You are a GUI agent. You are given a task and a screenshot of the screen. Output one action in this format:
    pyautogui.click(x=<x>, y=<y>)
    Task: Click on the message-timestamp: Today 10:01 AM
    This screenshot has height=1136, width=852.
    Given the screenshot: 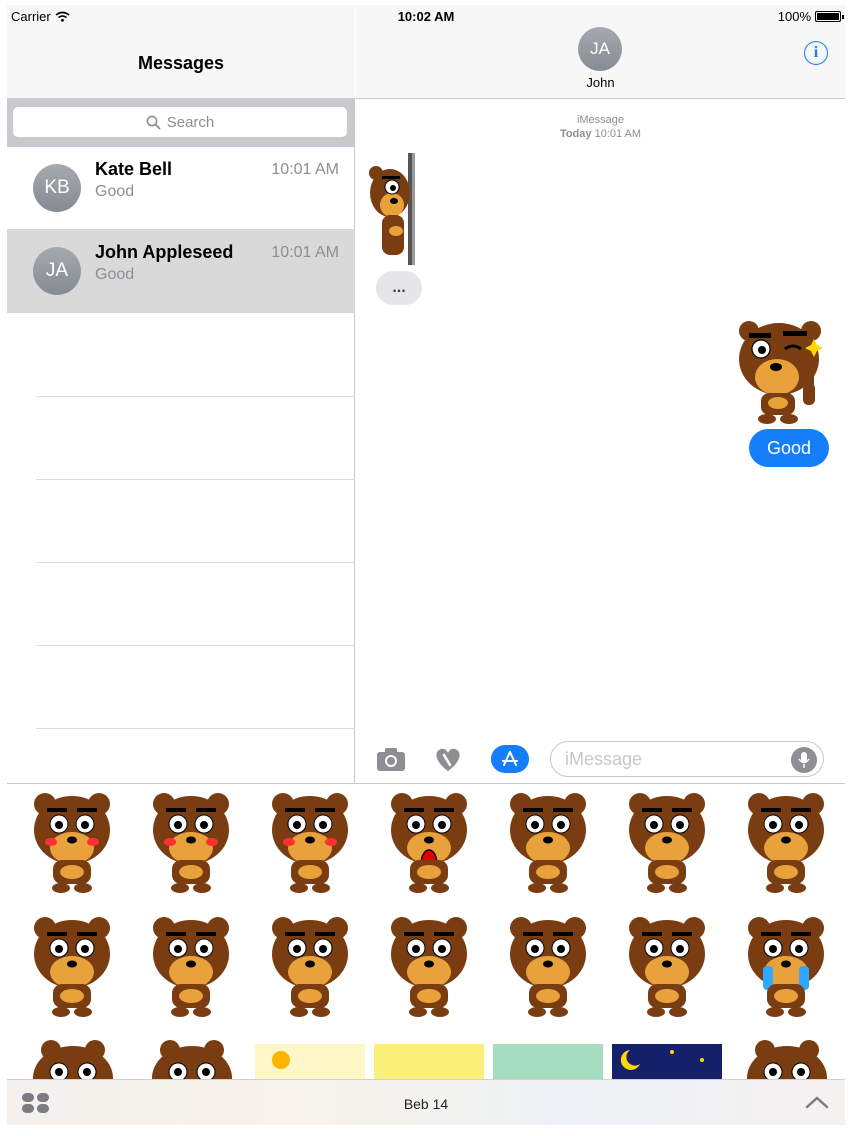 What is the action you would take?
    pyautogui.click(x=600, y=134)
    